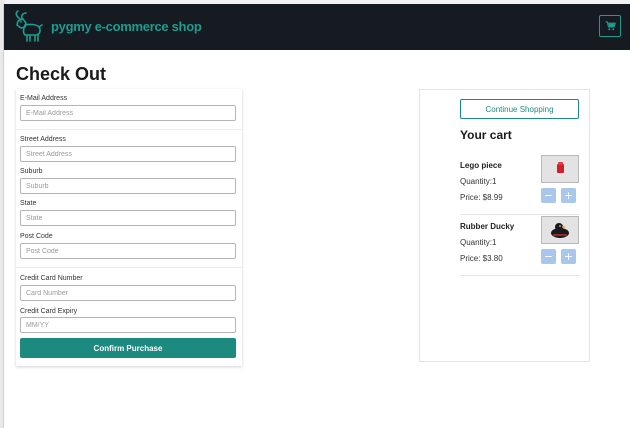 The image size is (630, 428). Describe the element at coordinates (519, 109) in the screenshot. I see `continue-shopping-button: Continue Shopping` at that location.